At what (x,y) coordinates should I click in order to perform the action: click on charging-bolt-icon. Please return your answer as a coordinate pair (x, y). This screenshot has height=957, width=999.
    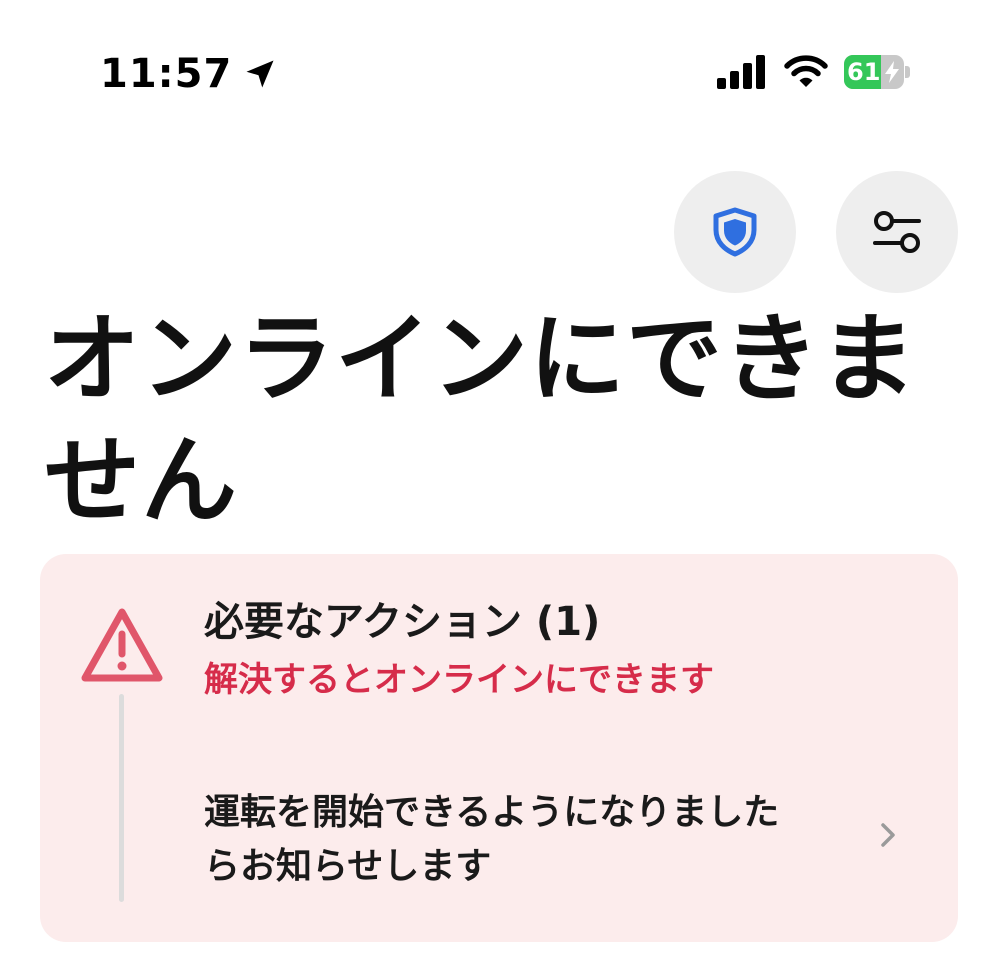
    Looking at the image, I should click on (892, 72).